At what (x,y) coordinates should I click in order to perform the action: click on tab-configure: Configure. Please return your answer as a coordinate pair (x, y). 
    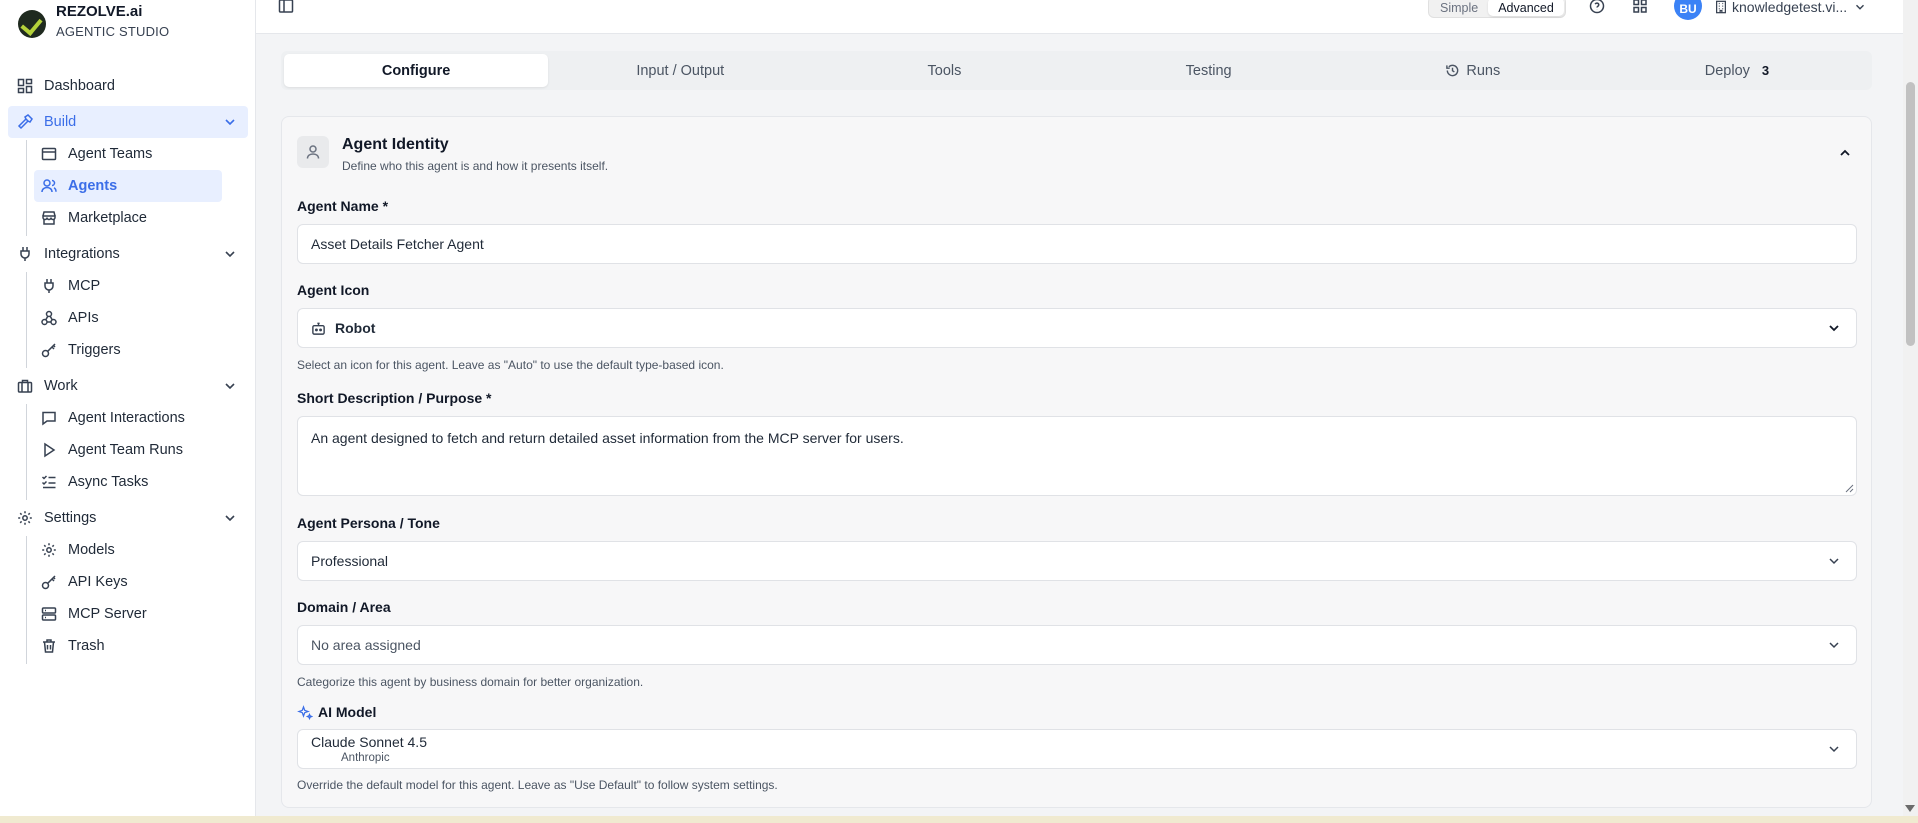
    Looking at the image, I should click on (416, 70).